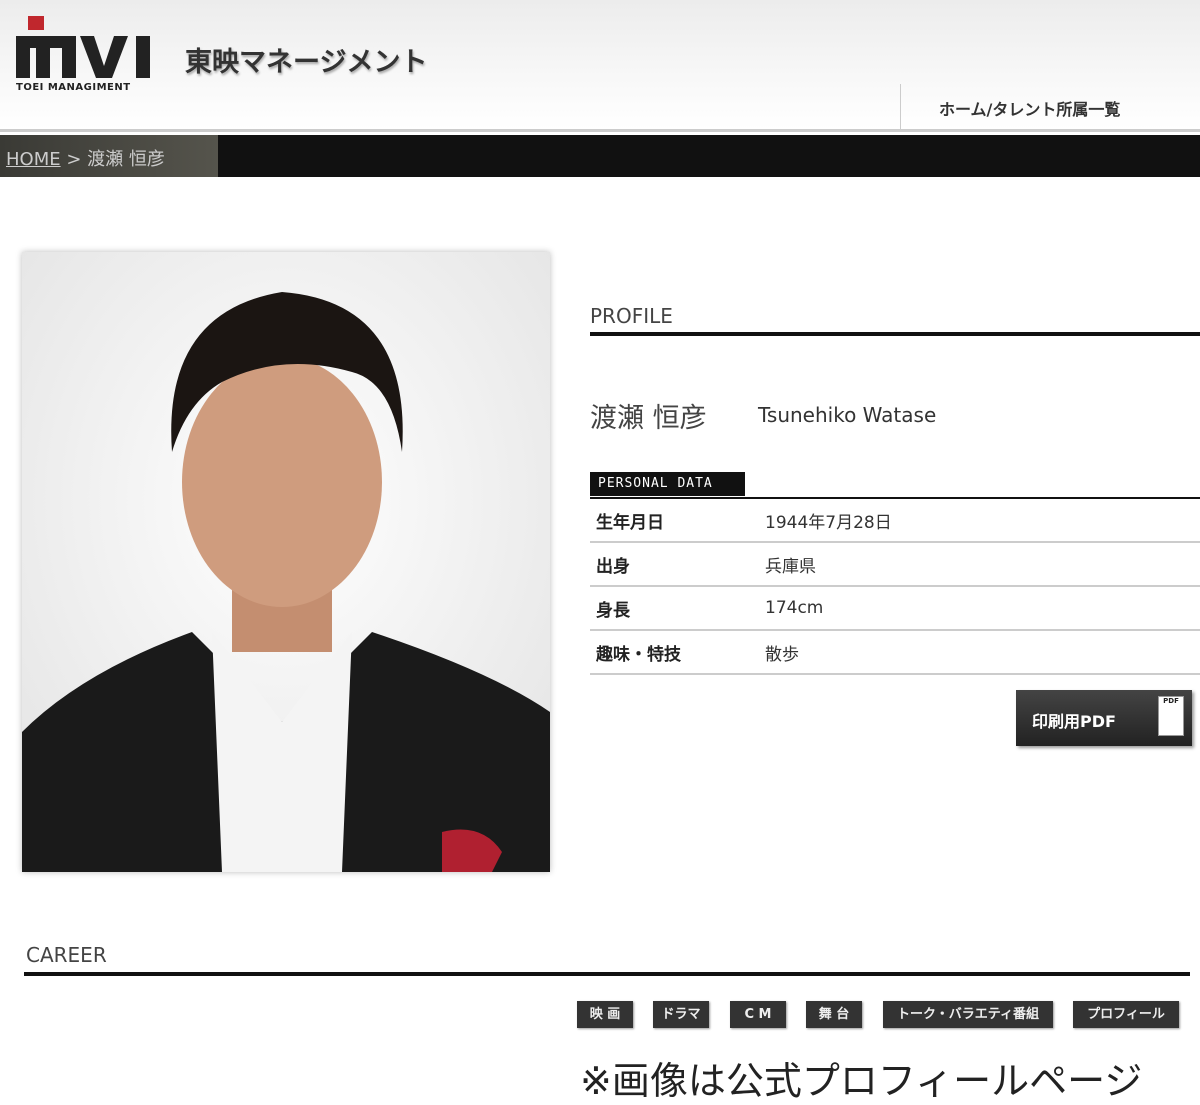  What do you see at coordinates (638, 654) in the screenshot?
I see `row-key: 趣味・特技` at bounding box center [638, 654].